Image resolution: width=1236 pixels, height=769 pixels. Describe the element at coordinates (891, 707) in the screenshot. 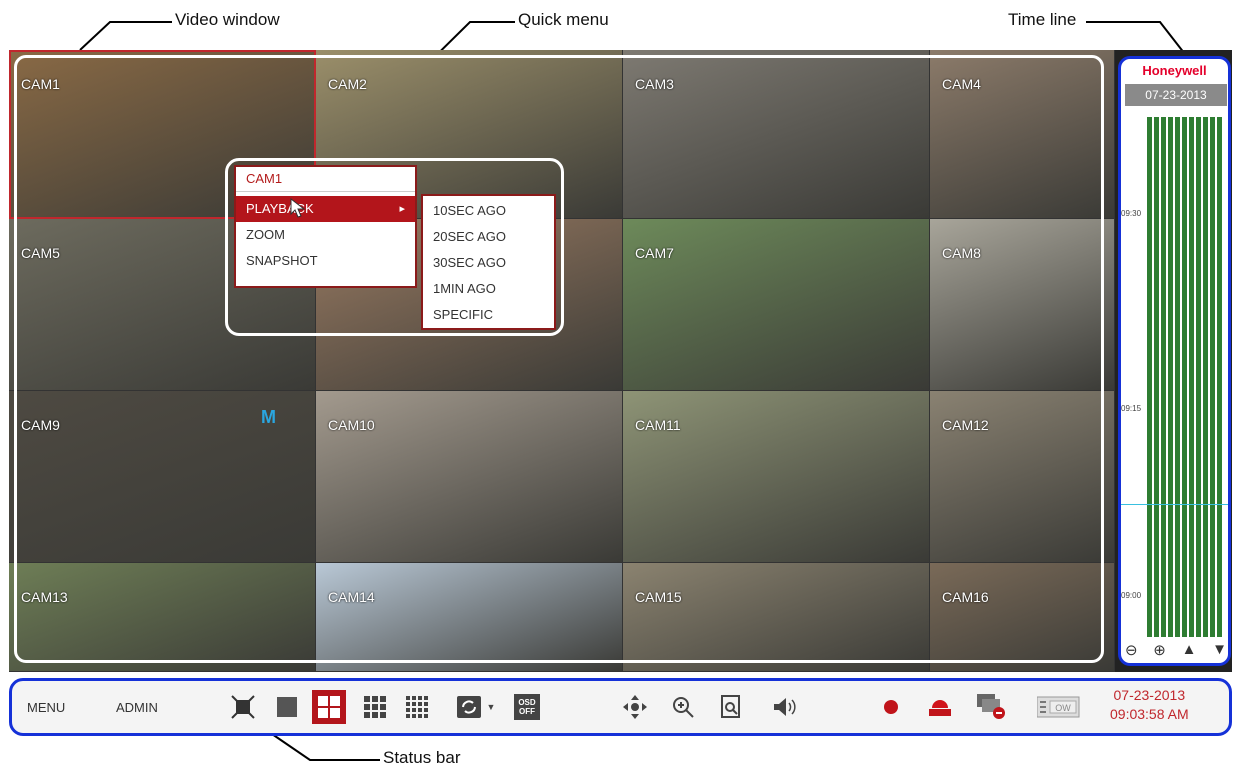

I see `record-icon` at that location.